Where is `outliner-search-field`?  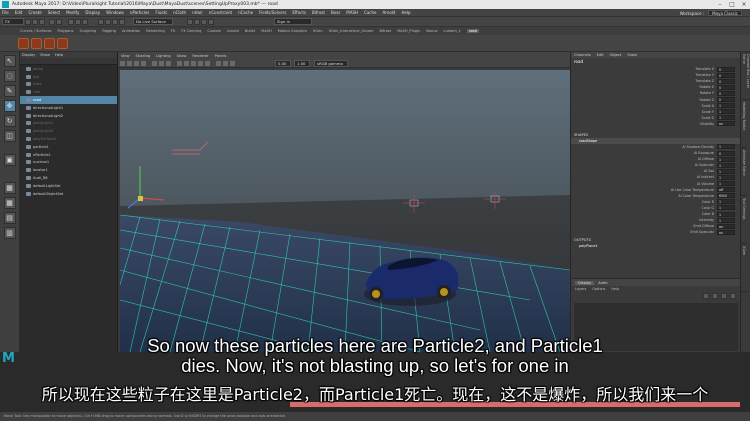 outliner-search-field is located at coordinates (68, 61).